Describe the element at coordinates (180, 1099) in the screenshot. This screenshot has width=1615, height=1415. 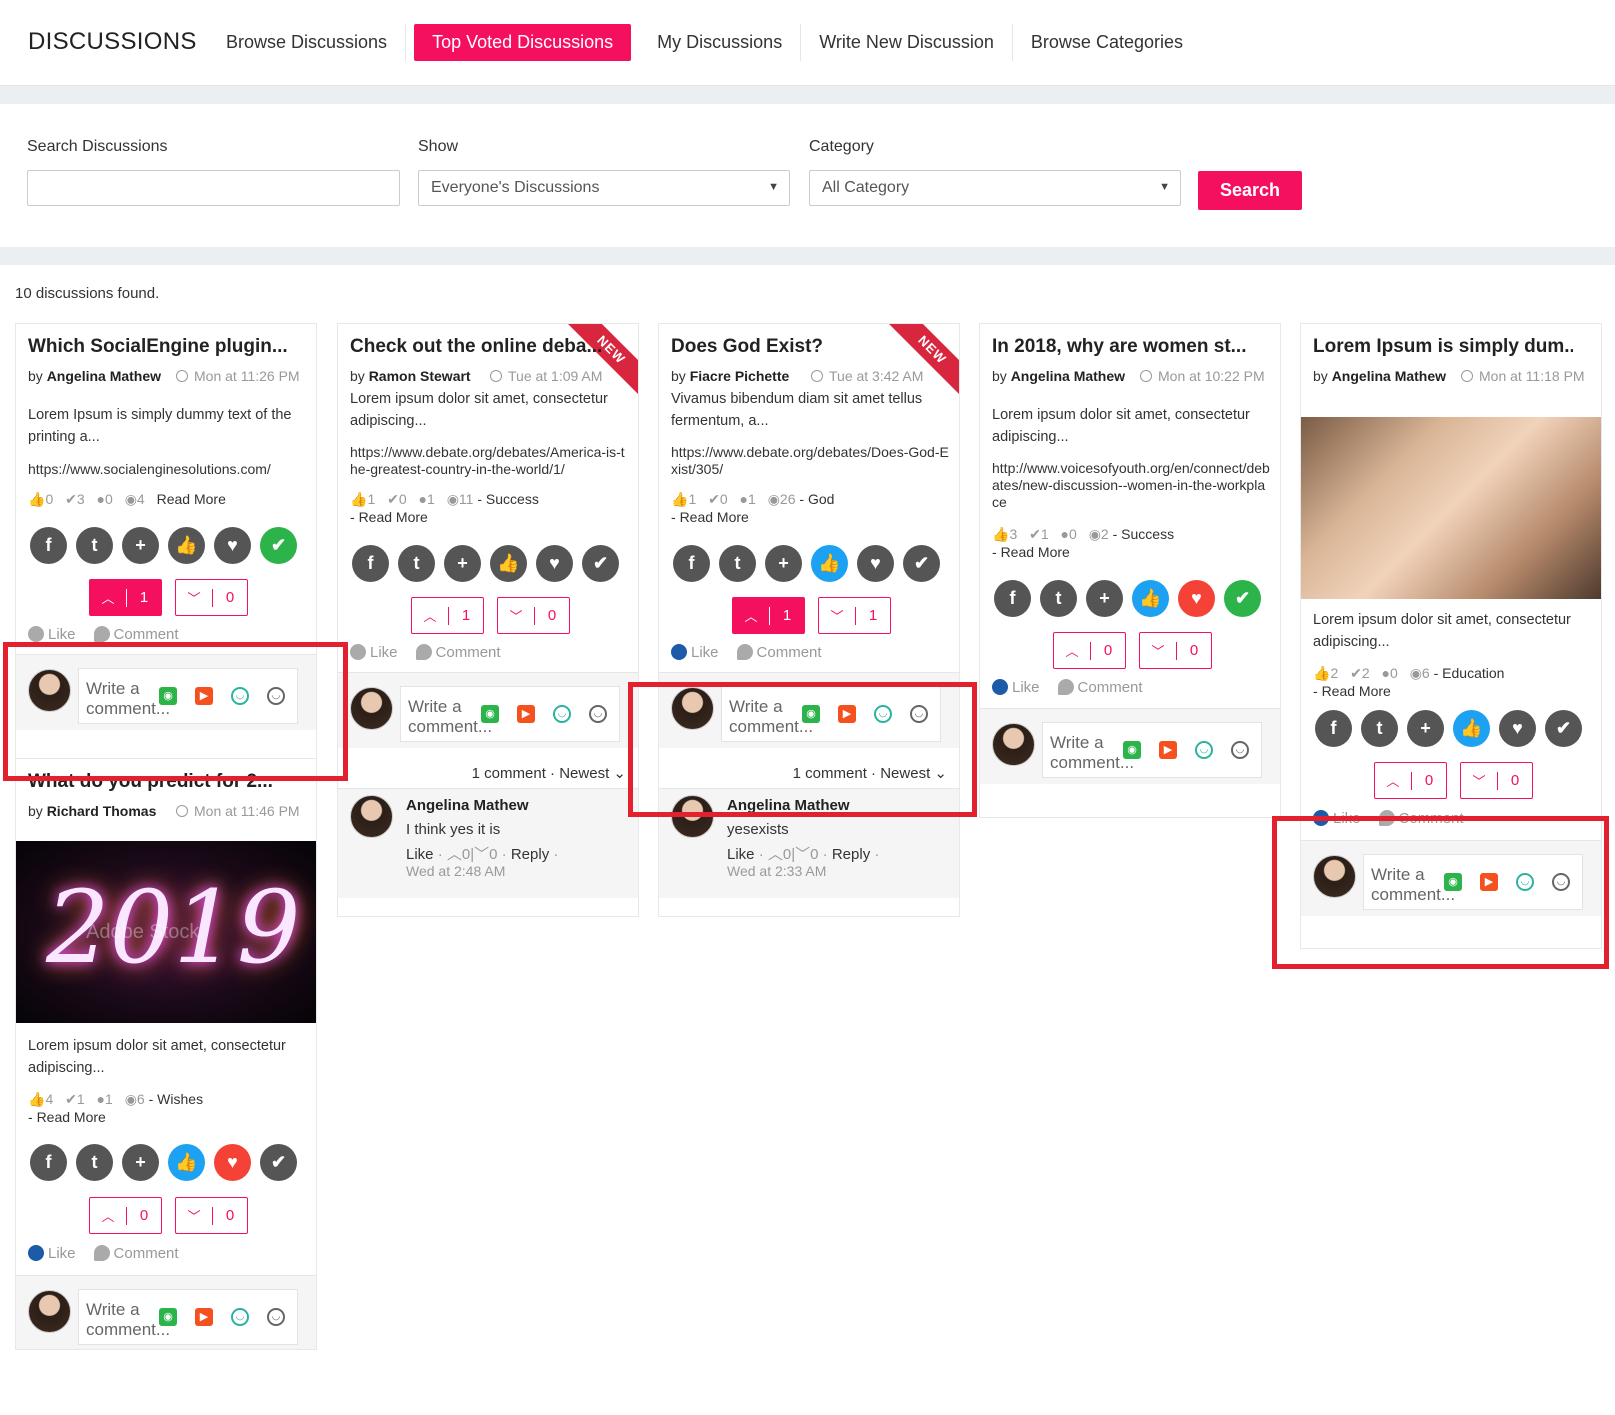
I see `category-link: Wishes` at that location.